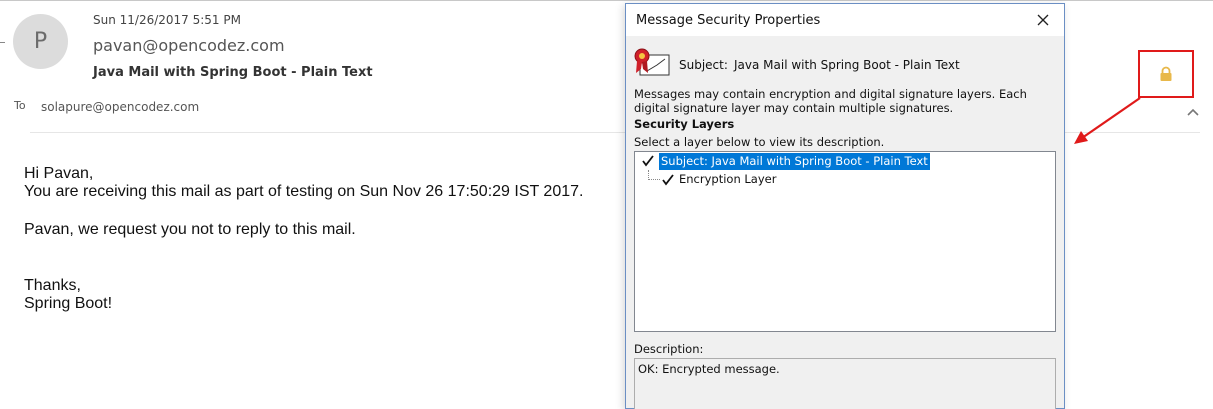  Describe the element at coordinates (845, 20) in the screenshot. I see `dialog-titlebar: Message Security Properties` at that location.